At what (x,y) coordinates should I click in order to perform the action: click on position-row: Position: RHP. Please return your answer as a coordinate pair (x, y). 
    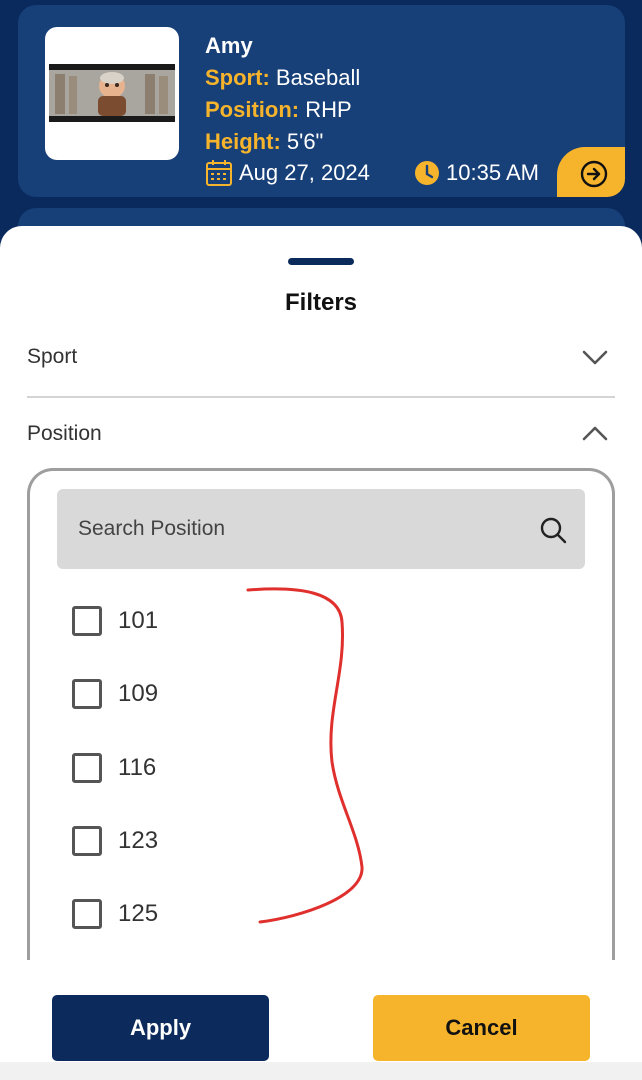
    Looking at the image, I should click on (278, 110).